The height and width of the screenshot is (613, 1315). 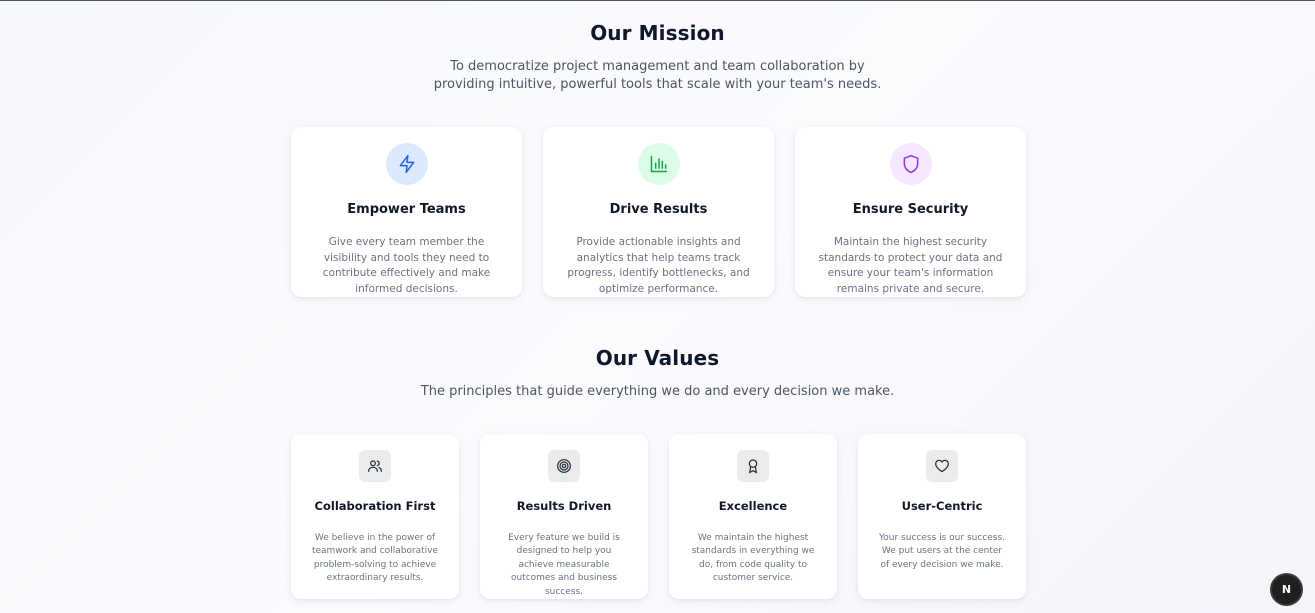 I want to click on lightning-icon, so click(x=406, y=164).